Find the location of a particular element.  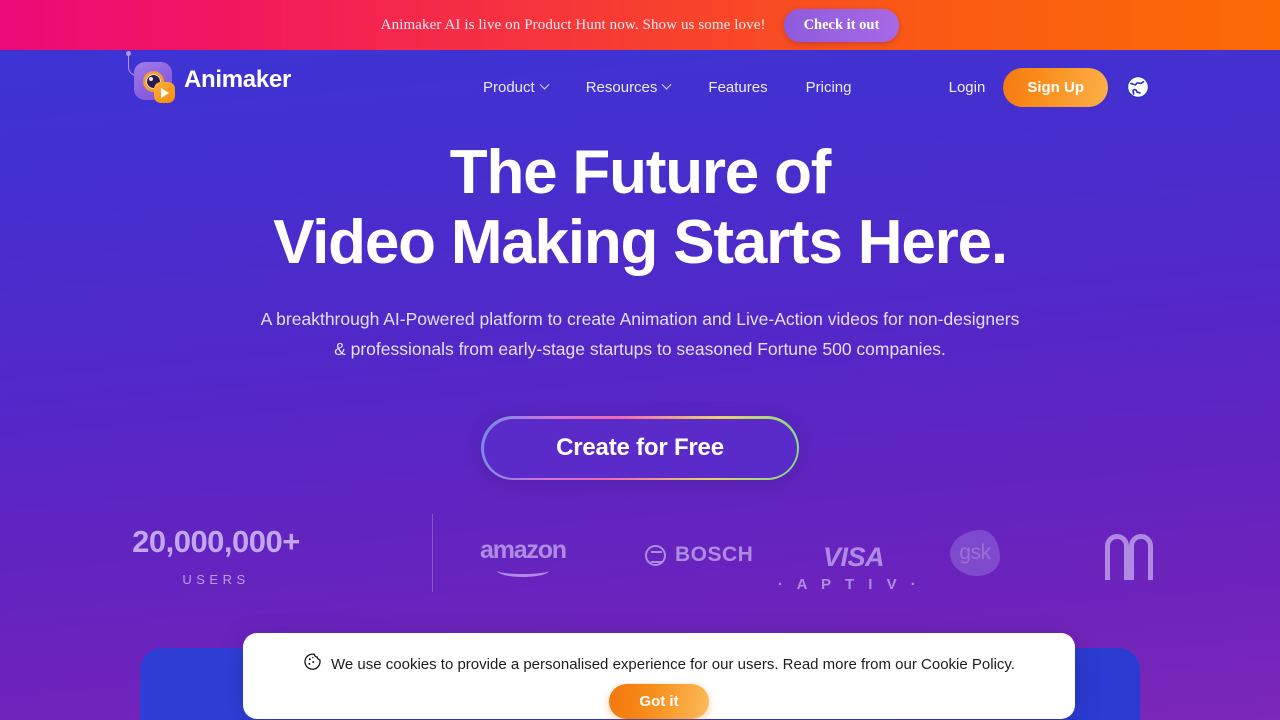

brand-logo-aptiv: · A P T I V · is located at coordinates (849, 584).